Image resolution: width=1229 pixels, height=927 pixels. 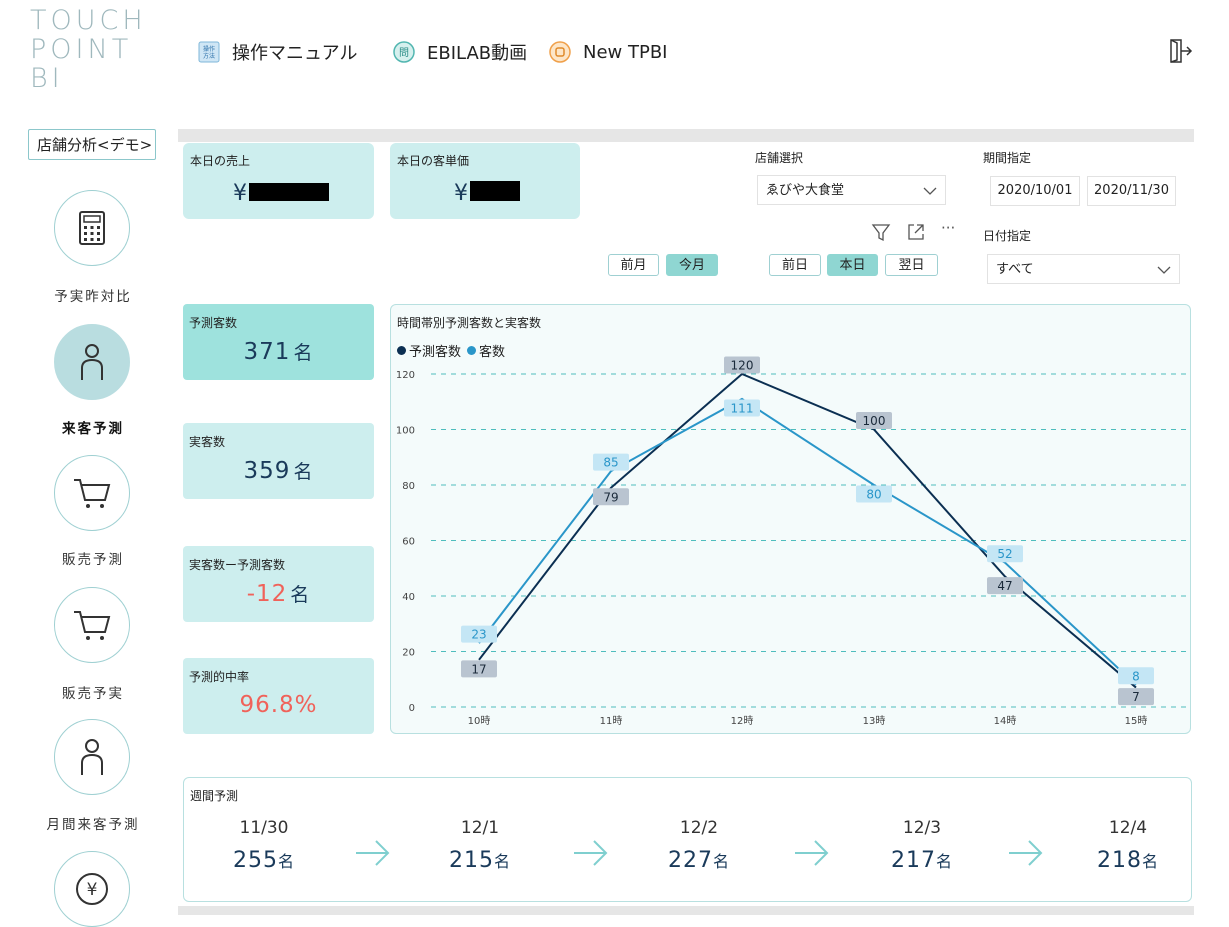 I want to click on today-sales-title: 本日の売上, so click(x=220, y=161).